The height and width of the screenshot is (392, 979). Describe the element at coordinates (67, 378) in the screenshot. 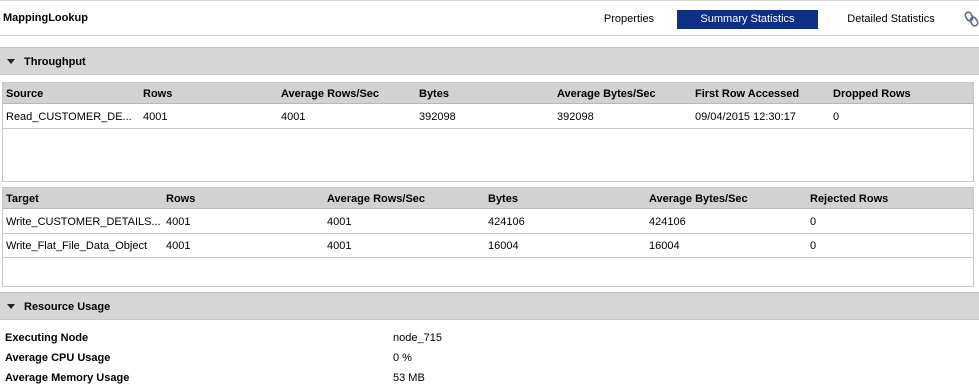

I see `average-memory-usage-label: Average Memory Usage` at that location.